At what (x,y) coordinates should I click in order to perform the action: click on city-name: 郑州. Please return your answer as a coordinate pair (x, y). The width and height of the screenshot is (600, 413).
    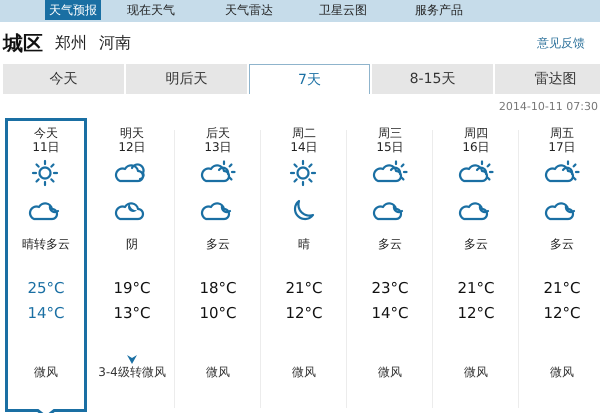
    Looking at the image, I should click on (71, 43).